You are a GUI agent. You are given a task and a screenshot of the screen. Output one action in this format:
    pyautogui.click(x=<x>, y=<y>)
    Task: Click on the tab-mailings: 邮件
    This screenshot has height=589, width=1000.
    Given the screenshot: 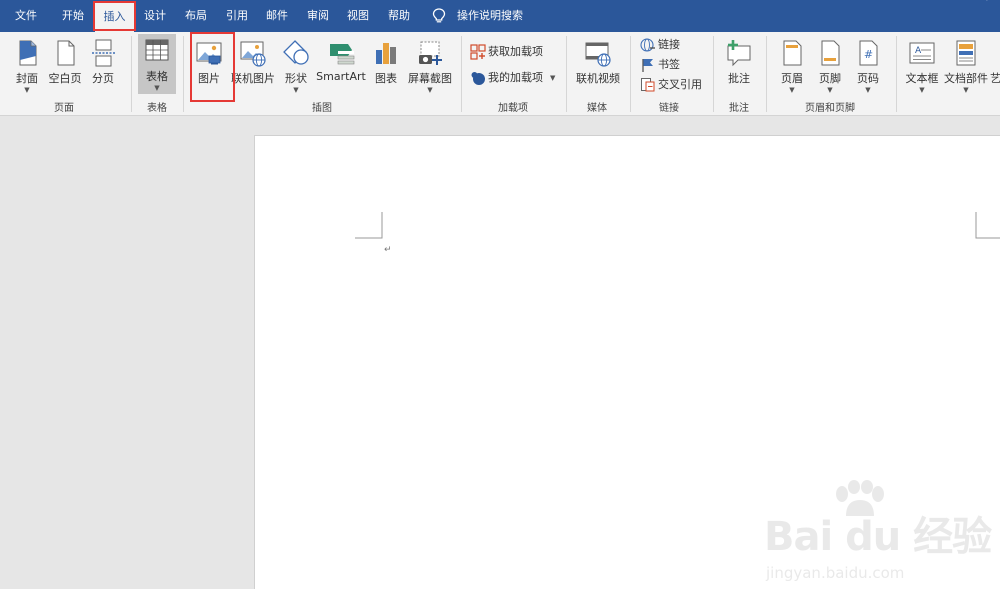 What is the action you would take?
    pyautogui.click(x=277, y=16)
    